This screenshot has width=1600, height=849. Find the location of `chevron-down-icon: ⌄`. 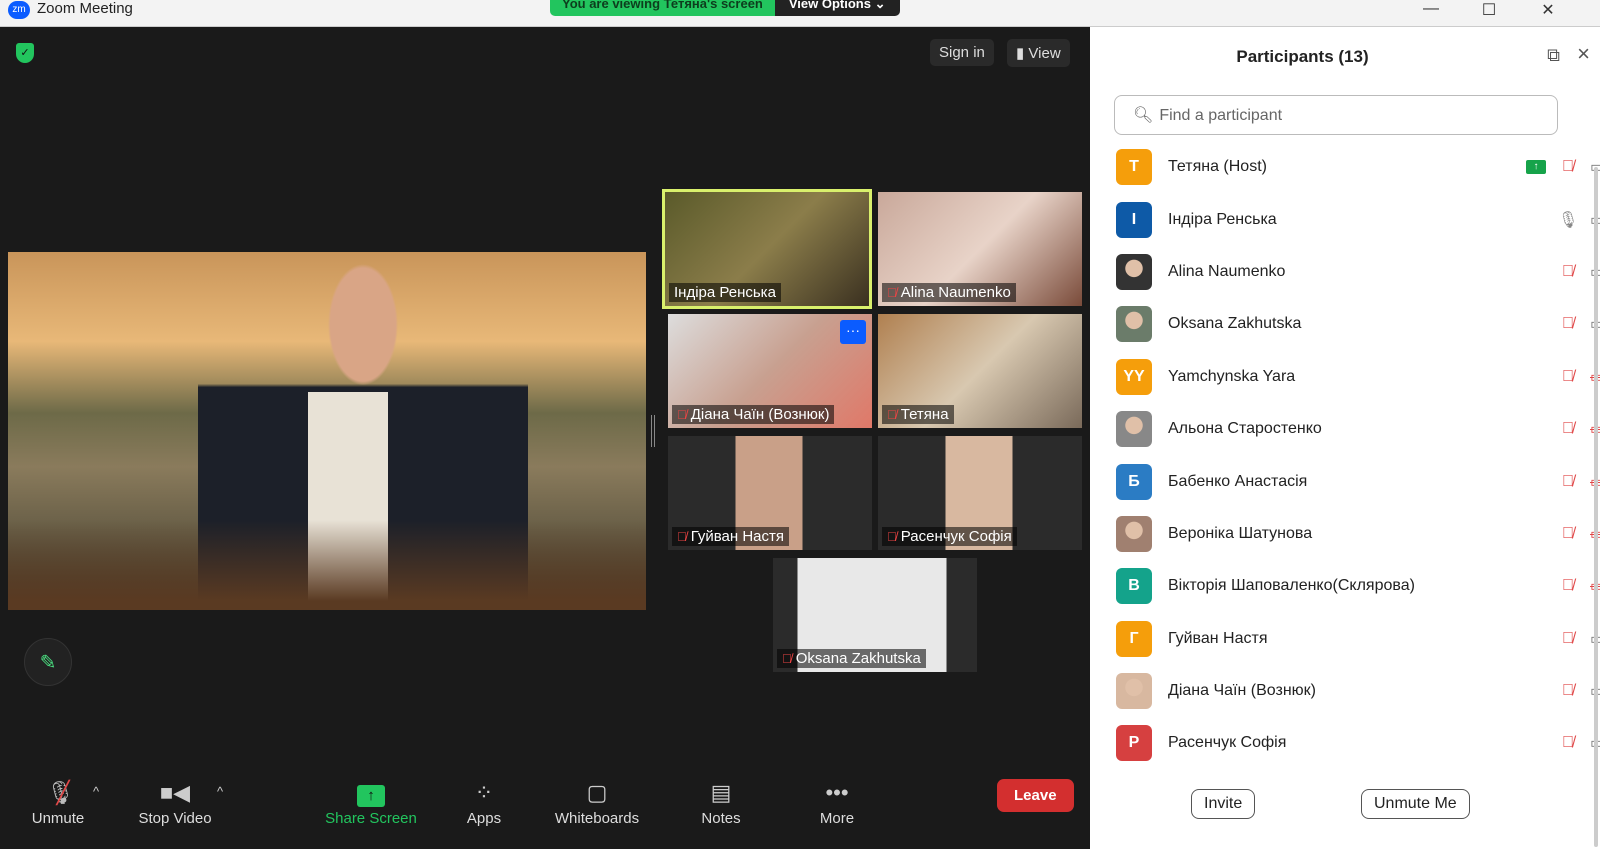

chevron-down-icon: ⌄ is located at coordinates (880, 5).